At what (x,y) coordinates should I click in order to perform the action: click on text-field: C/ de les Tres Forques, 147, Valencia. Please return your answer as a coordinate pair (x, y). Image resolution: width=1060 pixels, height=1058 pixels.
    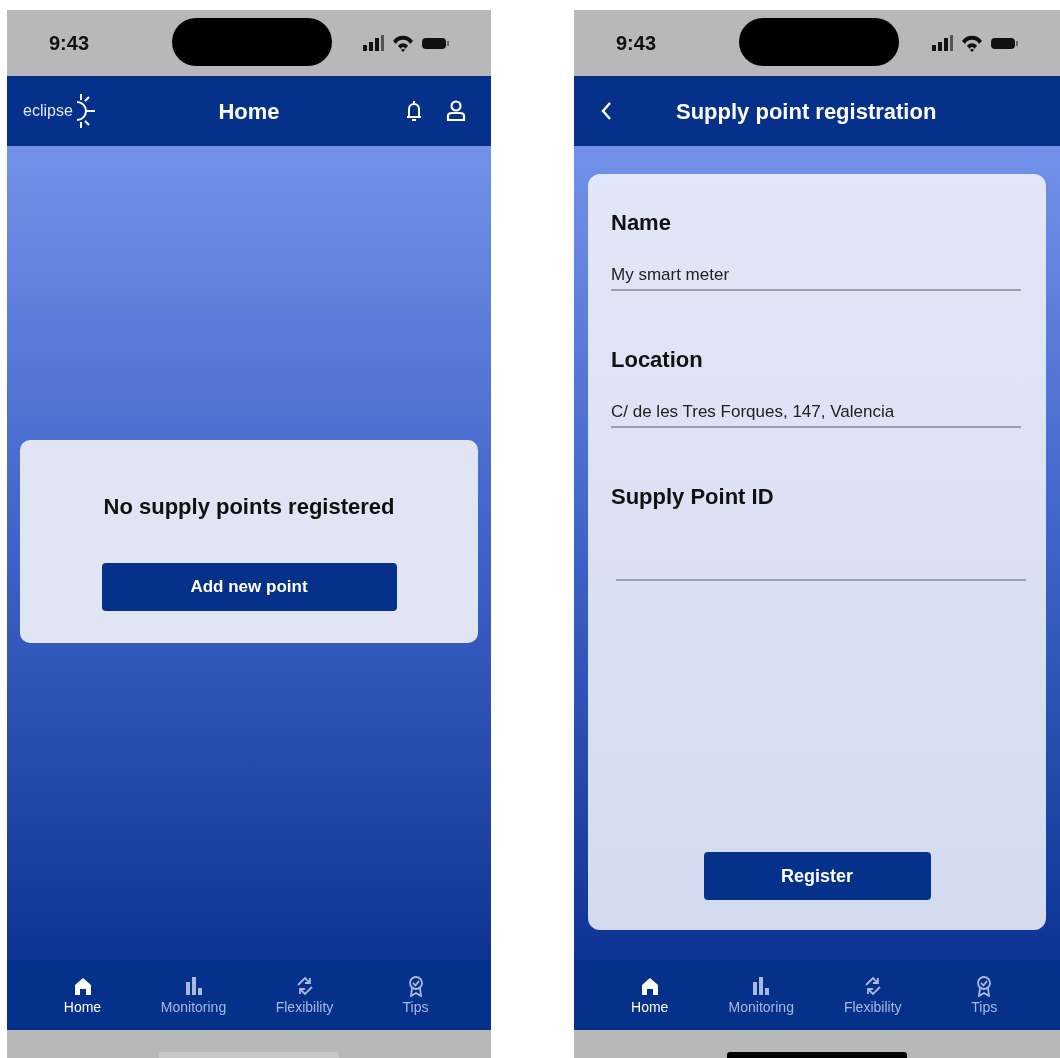
    Looking at the image, I should click on (816, 413).